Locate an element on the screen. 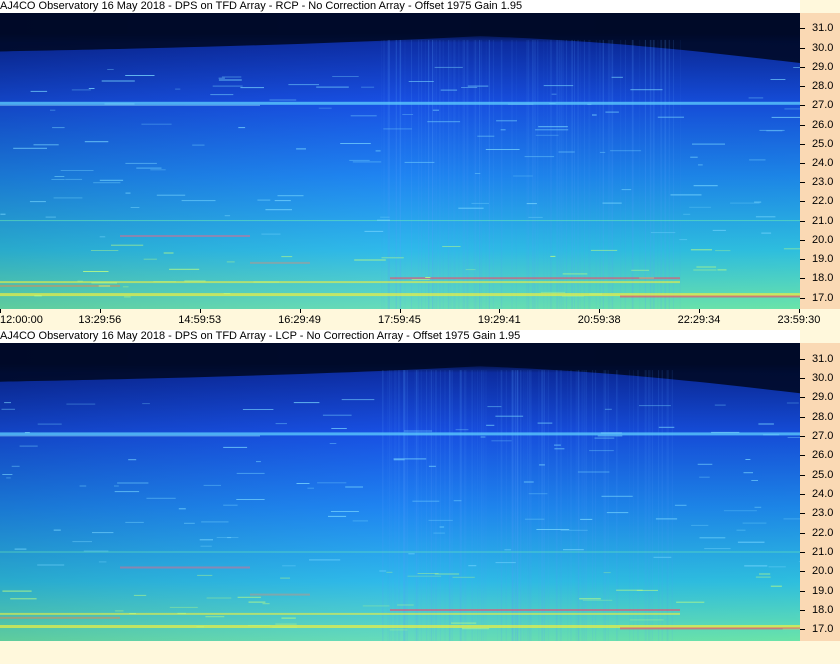 This screenshot has width=840, height=664. tick-label: 31.0 is located at coordinates (823, 358).